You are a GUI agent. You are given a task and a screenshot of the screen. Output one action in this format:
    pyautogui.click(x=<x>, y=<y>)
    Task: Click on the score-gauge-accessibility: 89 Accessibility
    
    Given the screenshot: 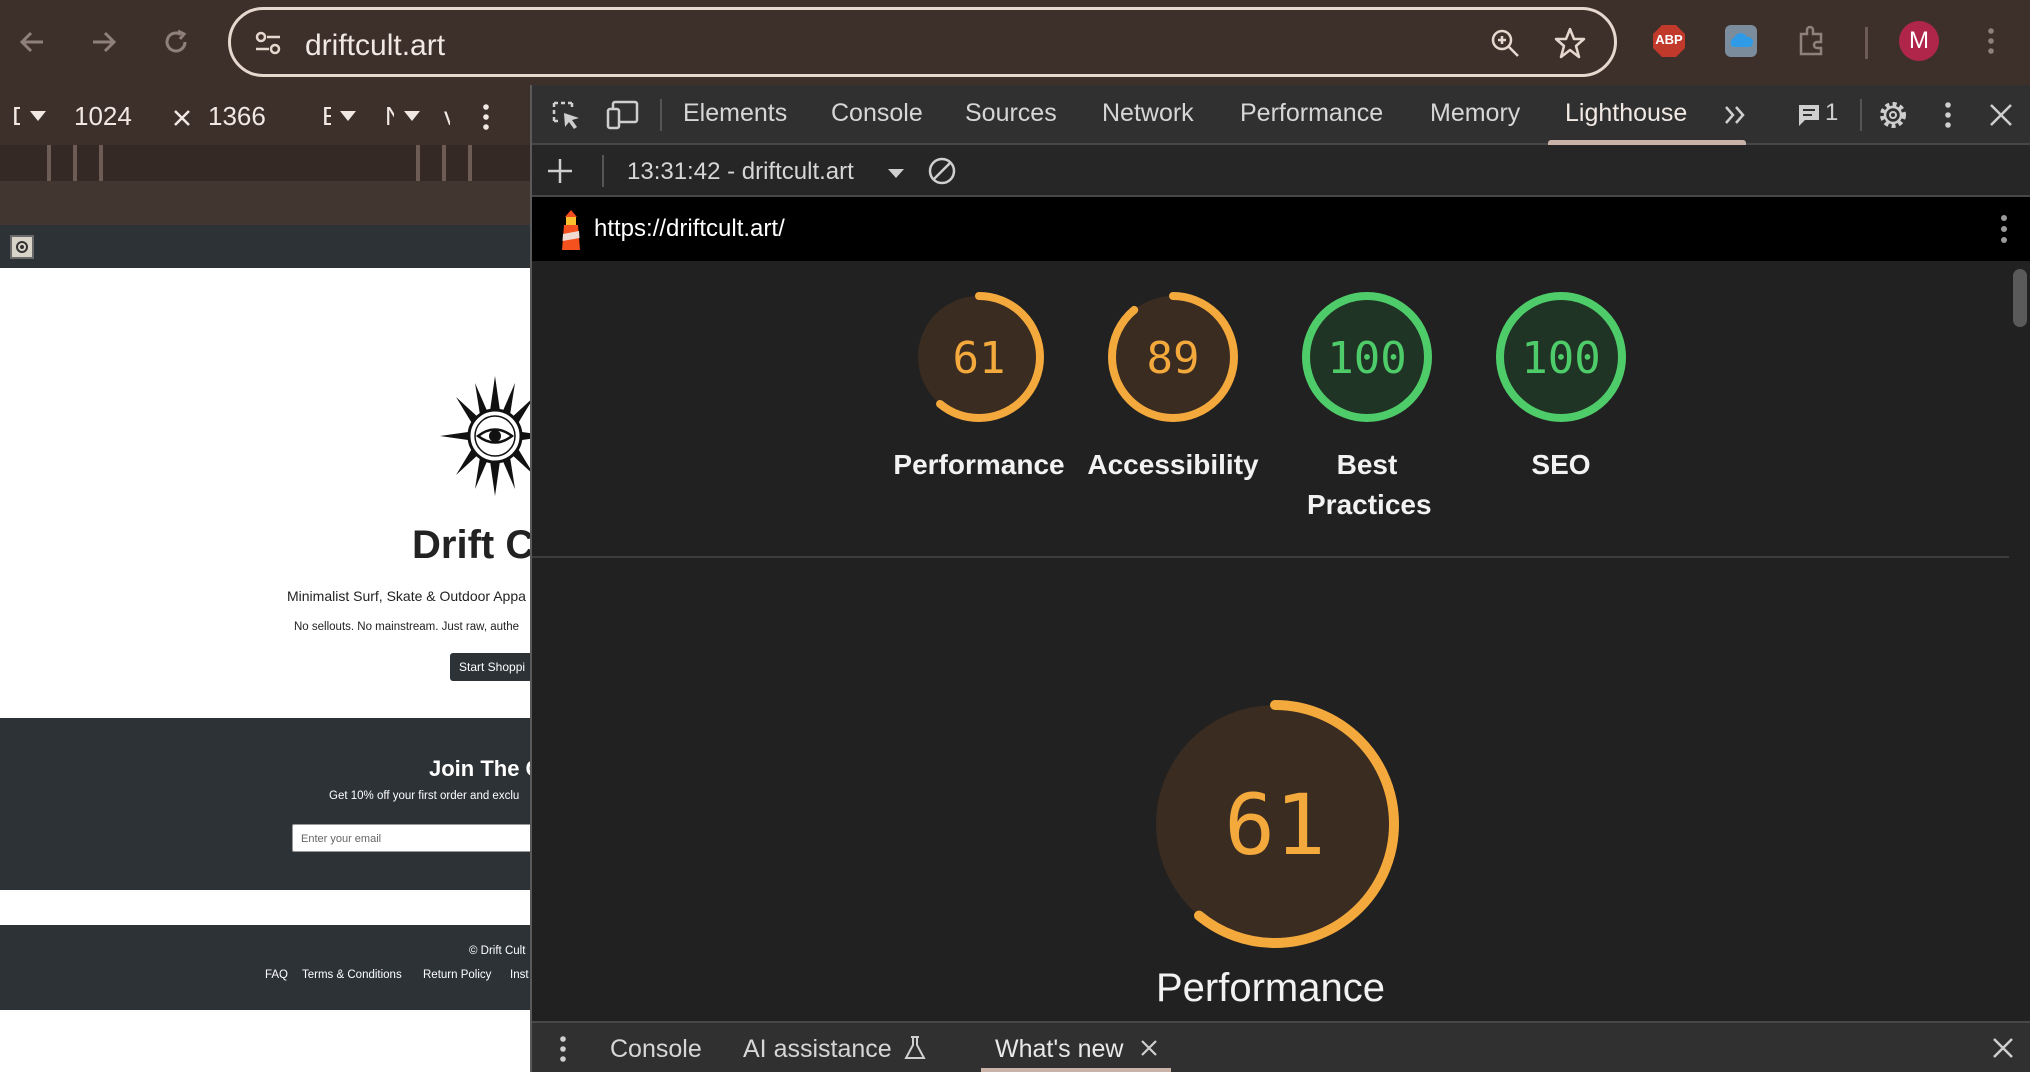 What is the action you would take?
    pyautogui.click(x=1173, y=388)
    